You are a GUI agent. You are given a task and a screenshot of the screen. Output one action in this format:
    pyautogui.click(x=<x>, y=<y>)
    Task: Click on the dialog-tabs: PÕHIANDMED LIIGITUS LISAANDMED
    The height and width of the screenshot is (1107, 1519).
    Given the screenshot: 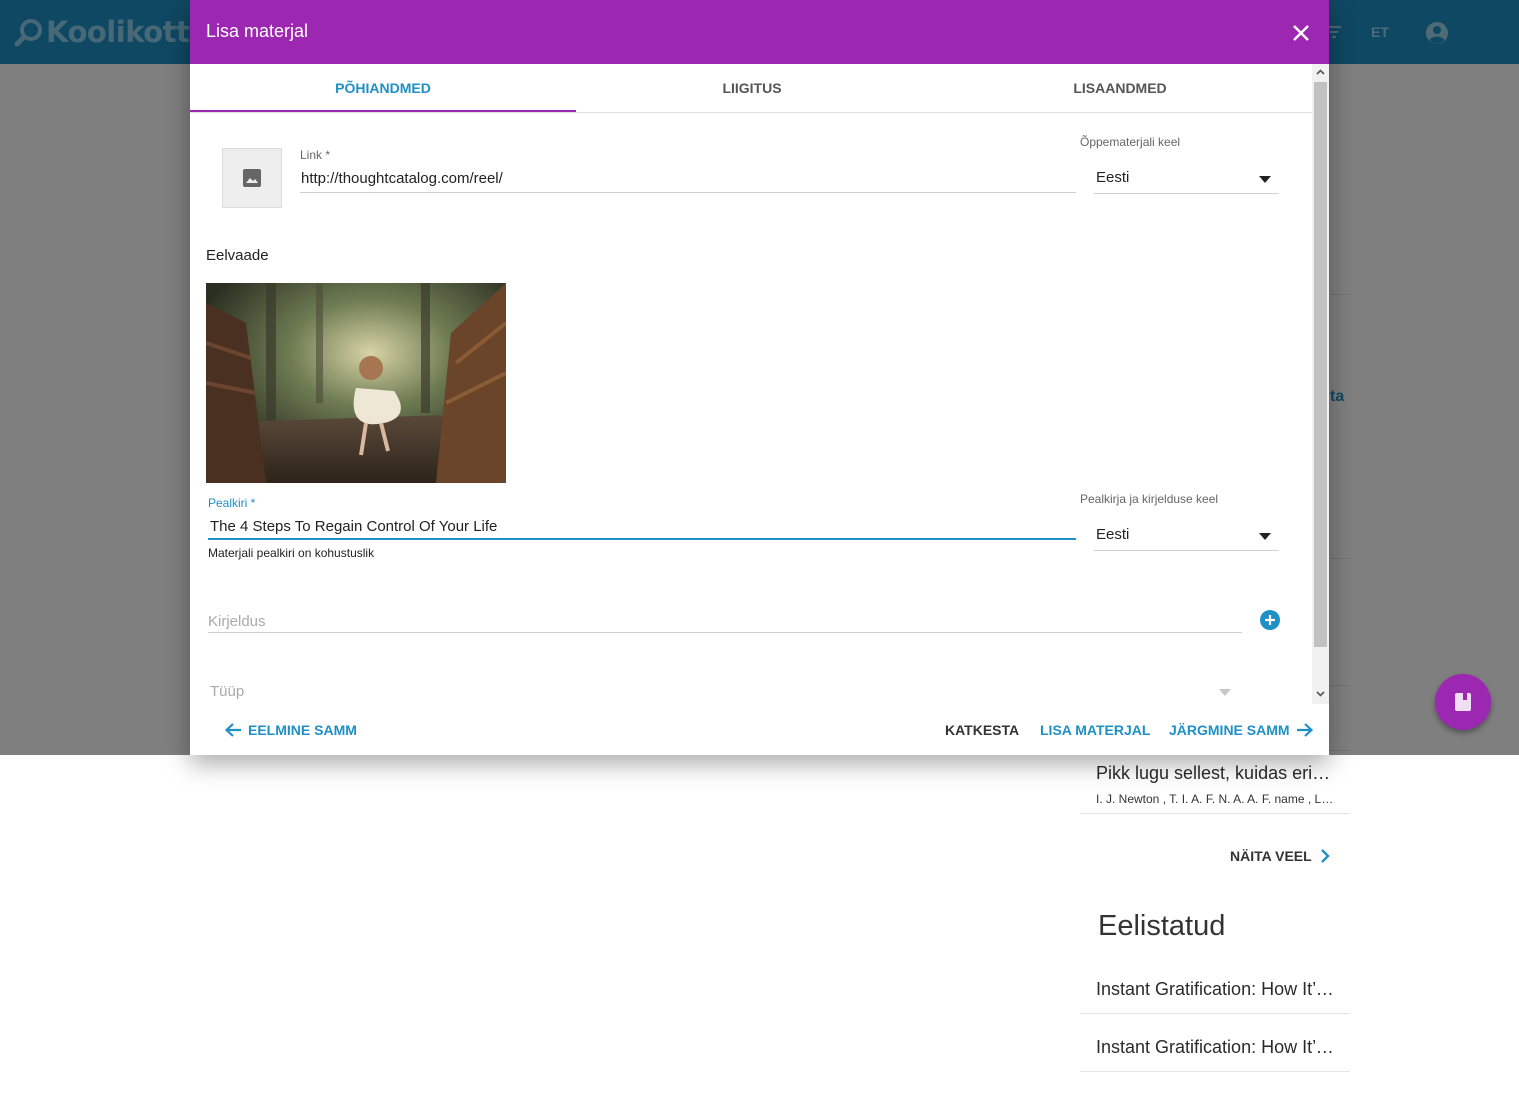 What is the action you would take?
    pyautogui.click(x=751, y=88)
    